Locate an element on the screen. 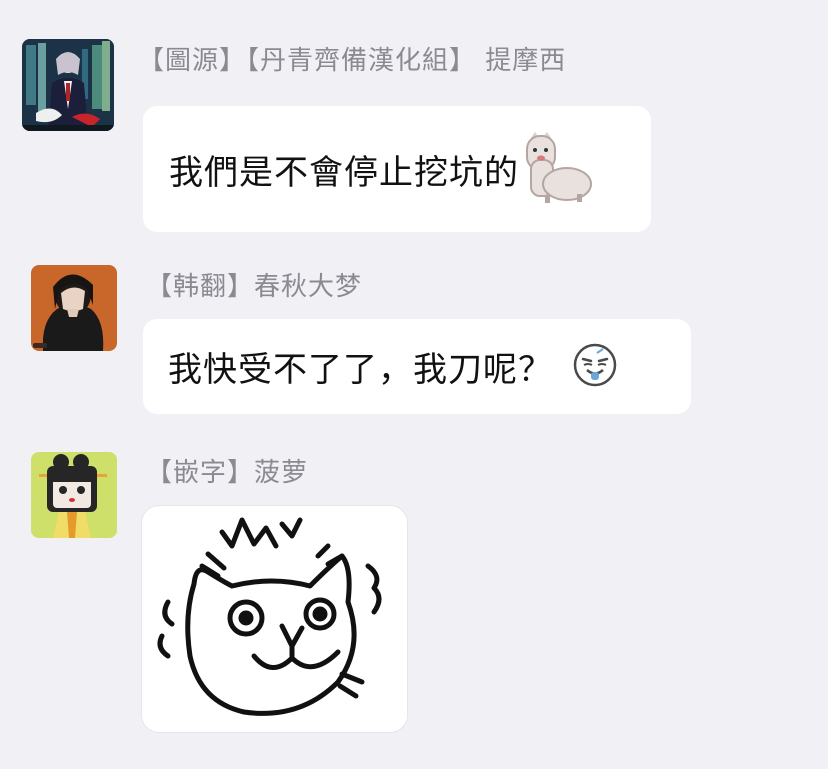 This screenshot has width=828, height=769. sender-name: 【圖源】【丹青齊備漢化組】 提摩西 is located at coordinates (352, 61).